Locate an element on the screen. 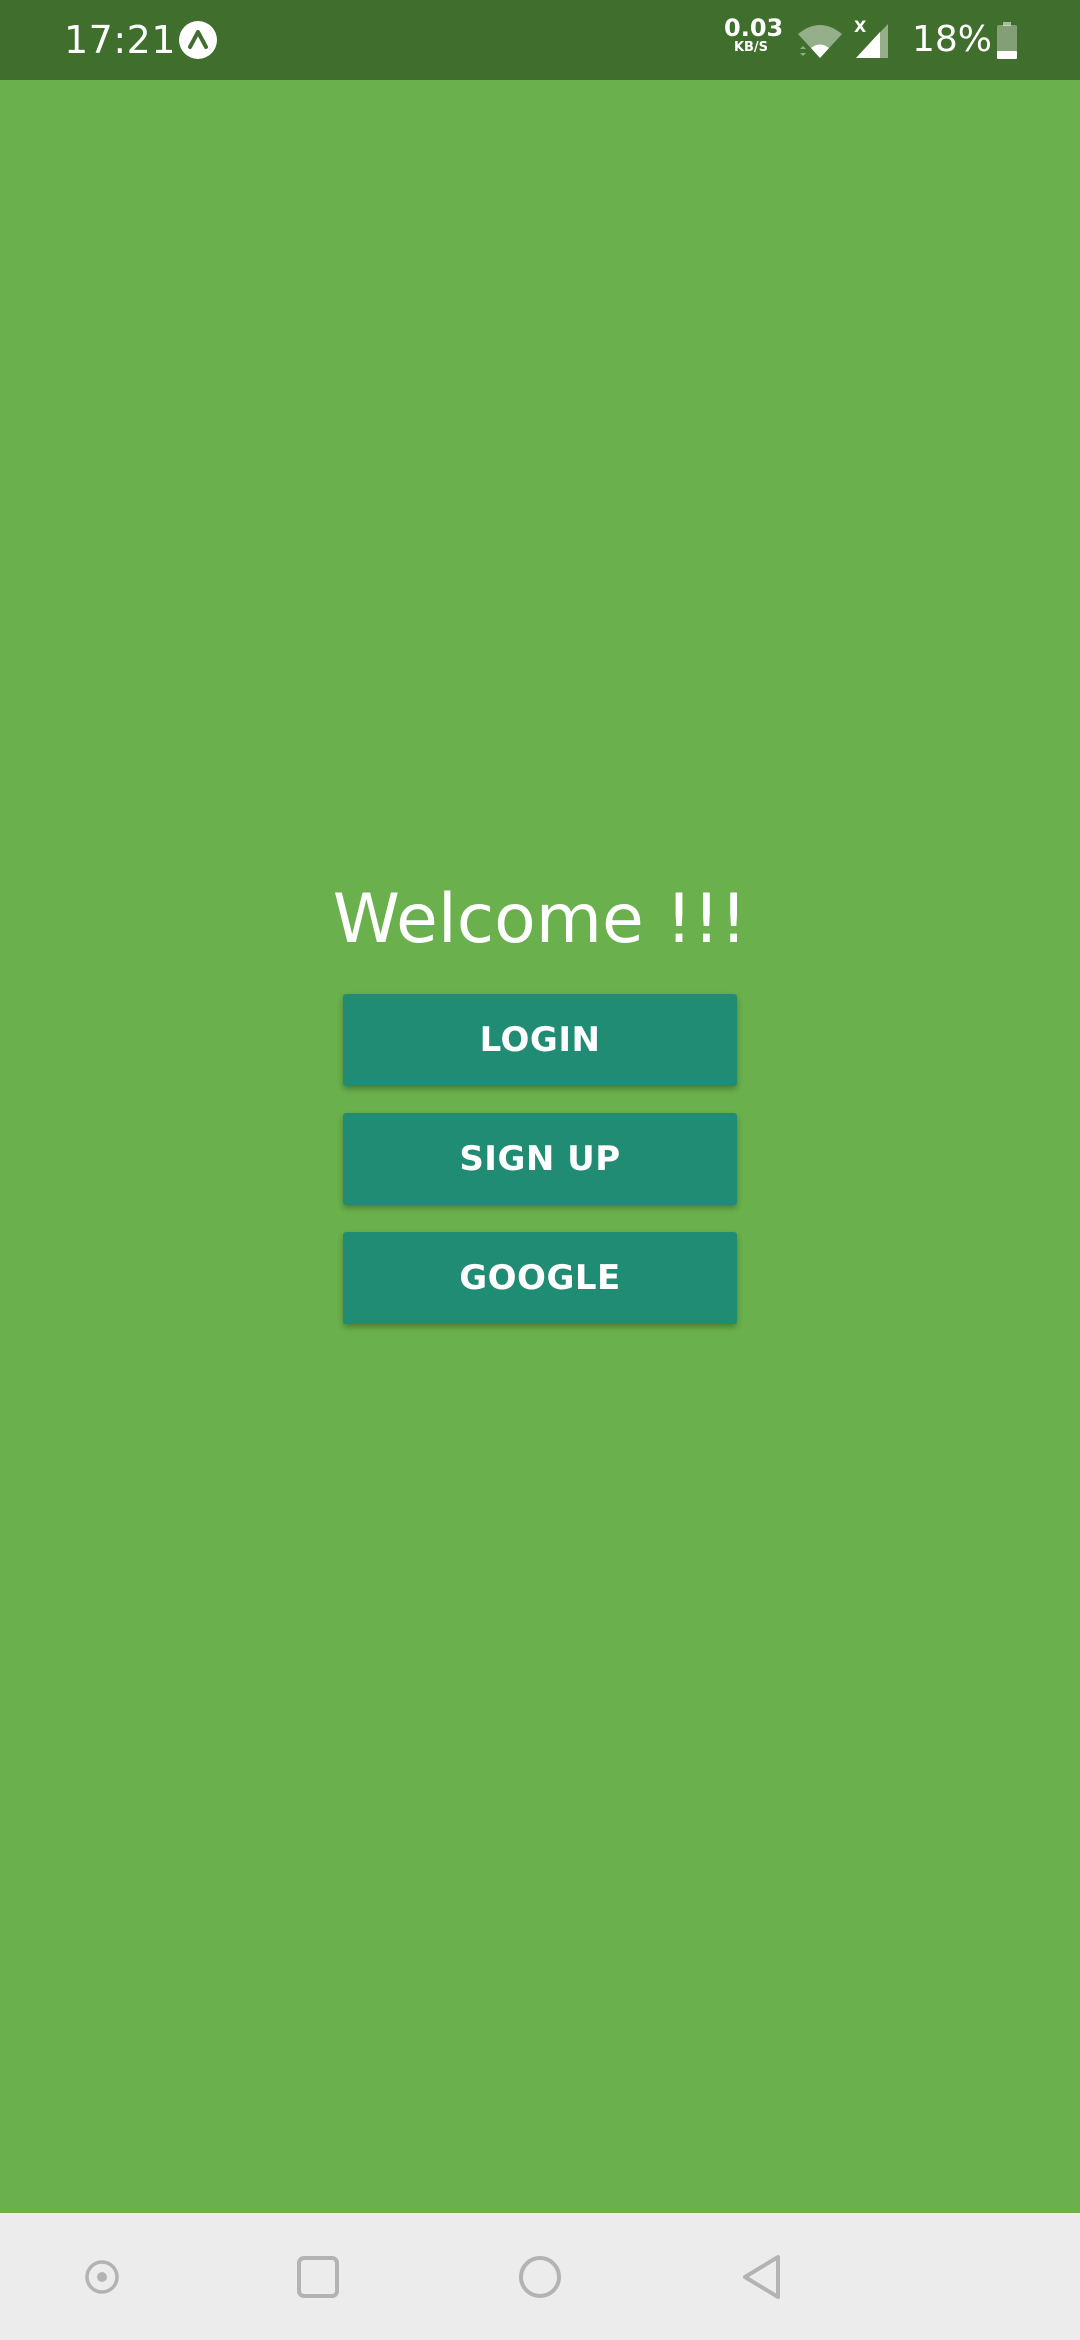 This screenshot has width=1080, height=2340. navigation-bar is located at coordinates (540, 2276).